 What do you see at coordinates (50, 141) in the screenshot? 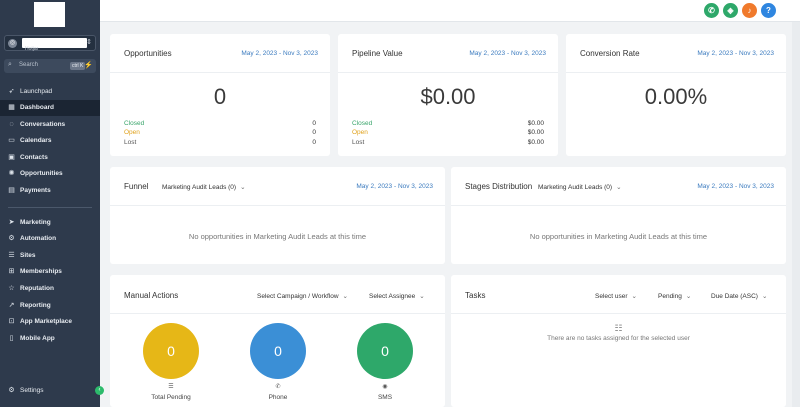
I see `sidebar-item-calendars: ▭ Calendars` at bounding box center [50, 141].